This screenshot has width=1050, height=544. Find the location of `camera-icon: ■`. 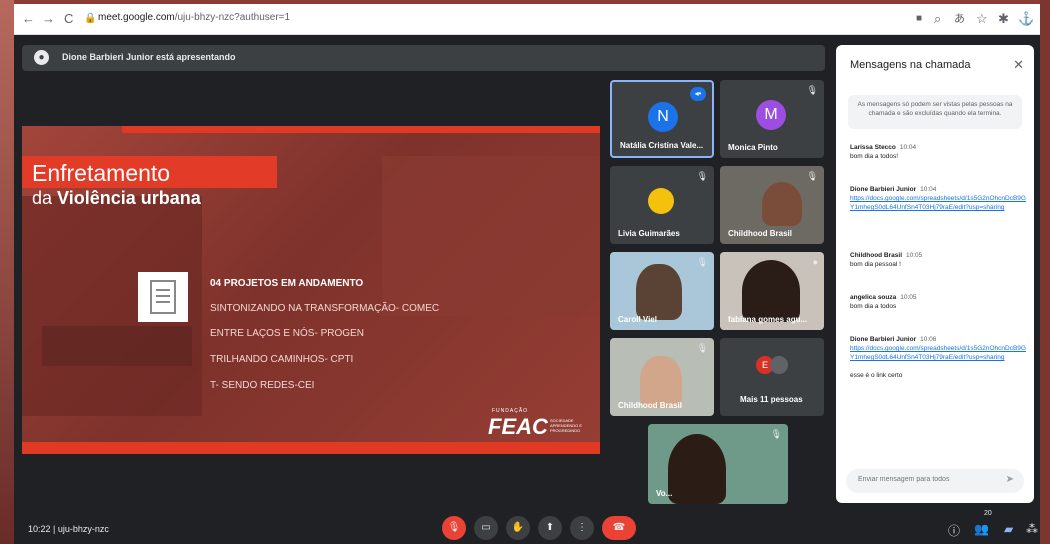

camera-icon: ■ is located at coordinates (919, 19).